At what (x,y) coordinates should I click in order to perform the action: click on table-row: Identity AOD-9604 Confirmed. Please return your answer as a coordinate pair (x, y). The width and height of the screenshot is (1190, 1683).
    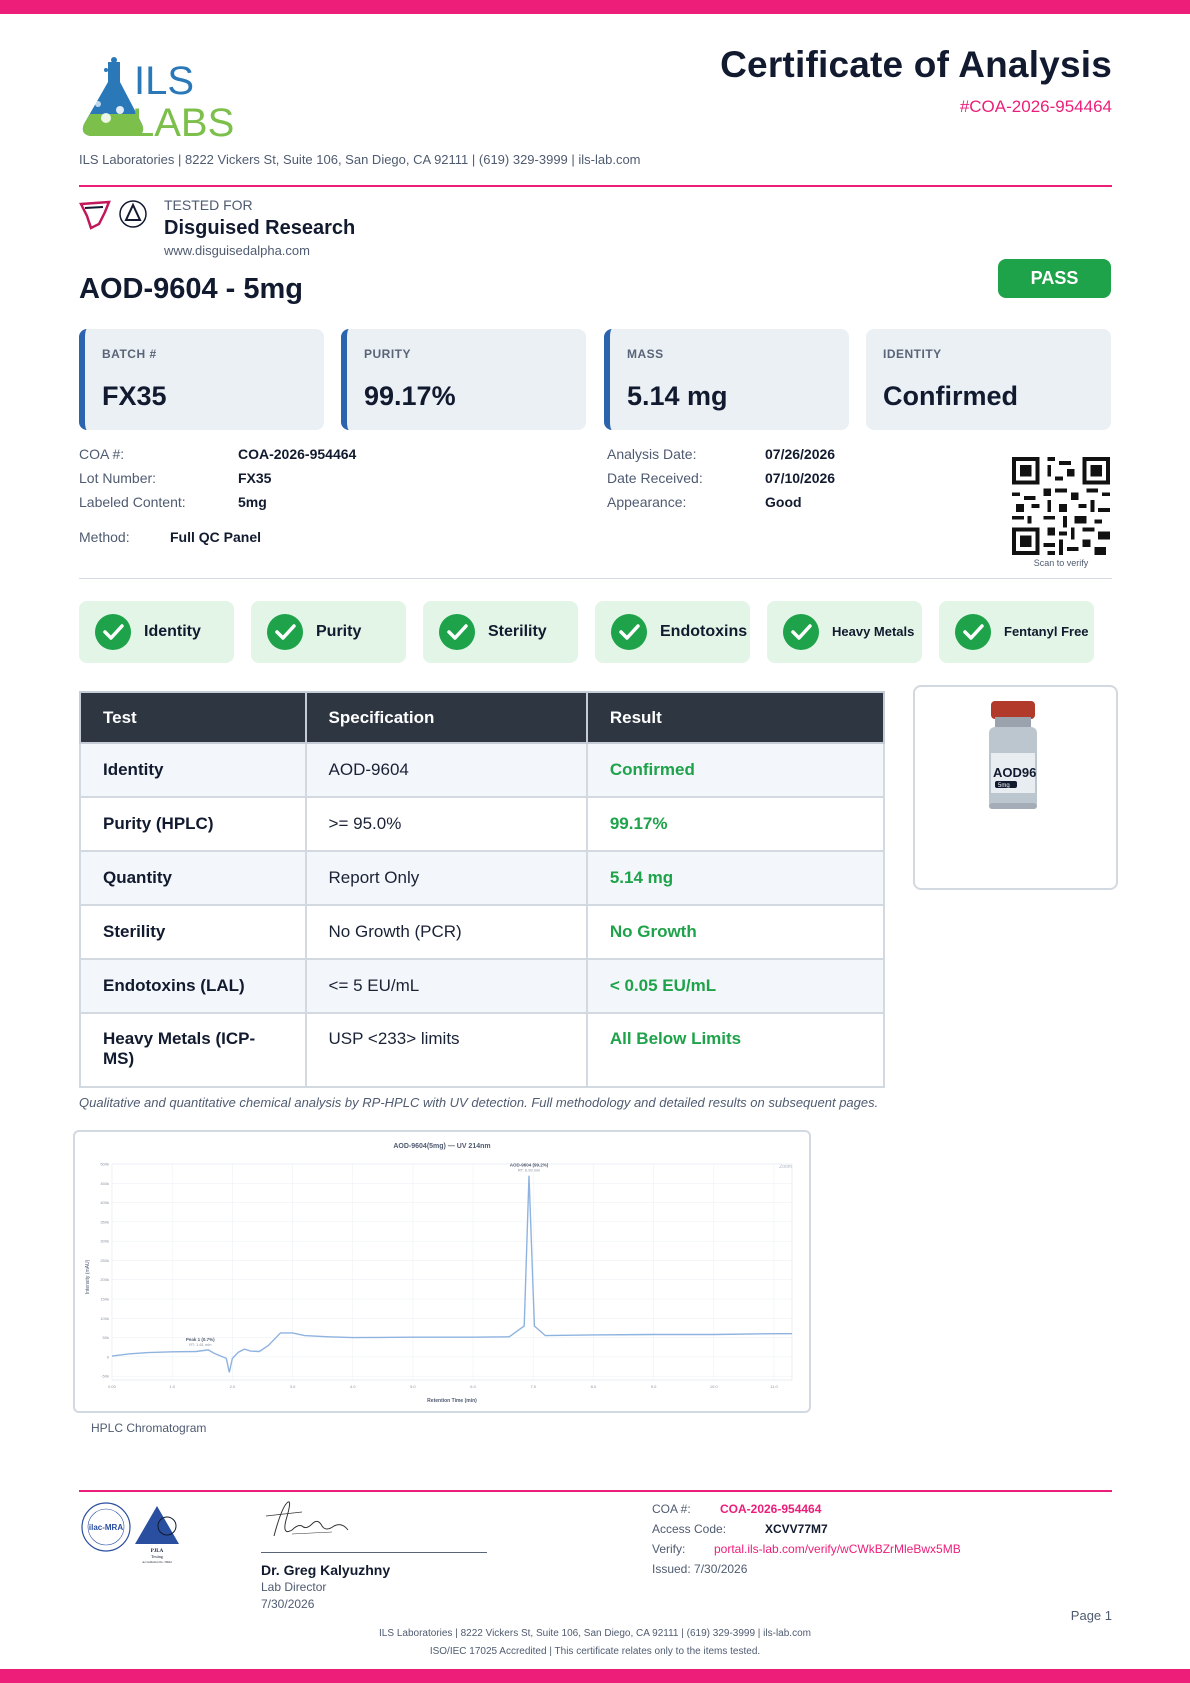
    Looking at the image, I should click on (482, 770).